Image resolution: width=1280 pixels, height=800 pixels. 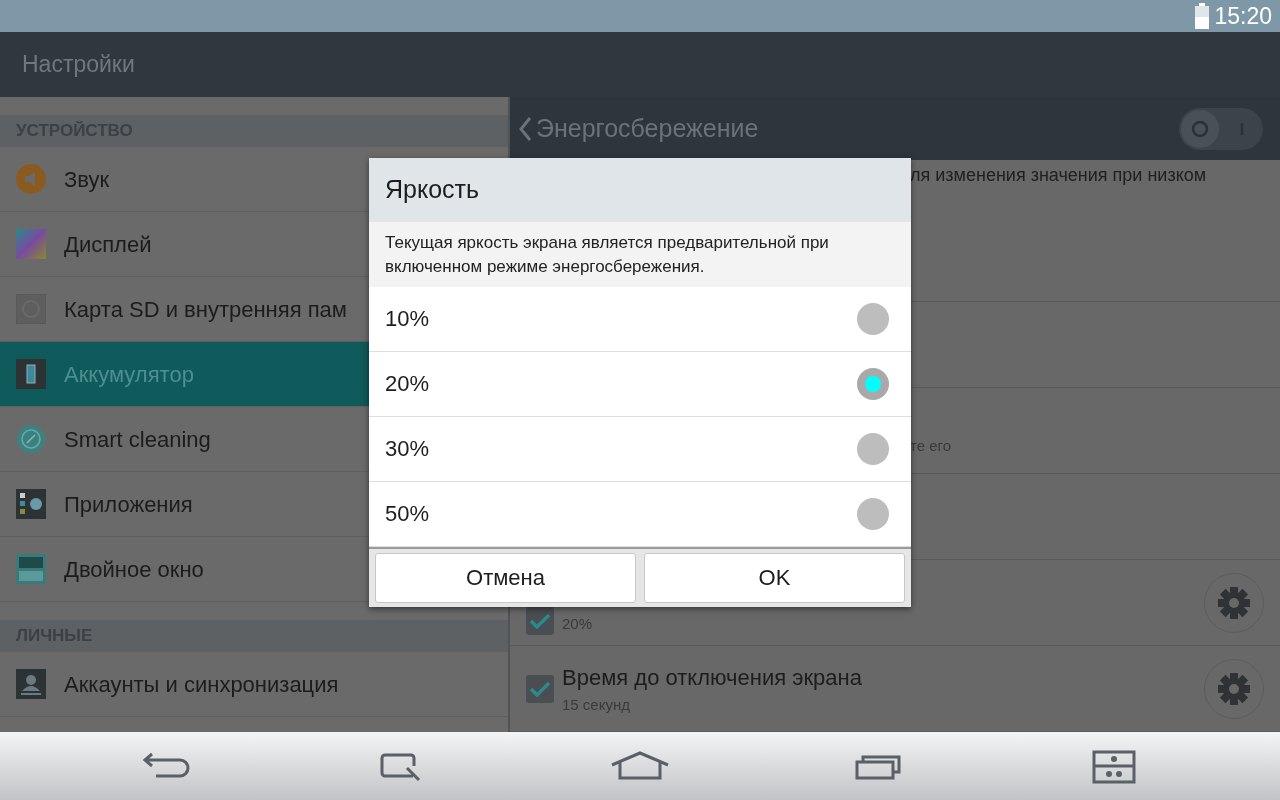 What do you see at coordinates (31, 569) in the screenshot?
I see `dual-window-icon` at bounding box center [31, 569].